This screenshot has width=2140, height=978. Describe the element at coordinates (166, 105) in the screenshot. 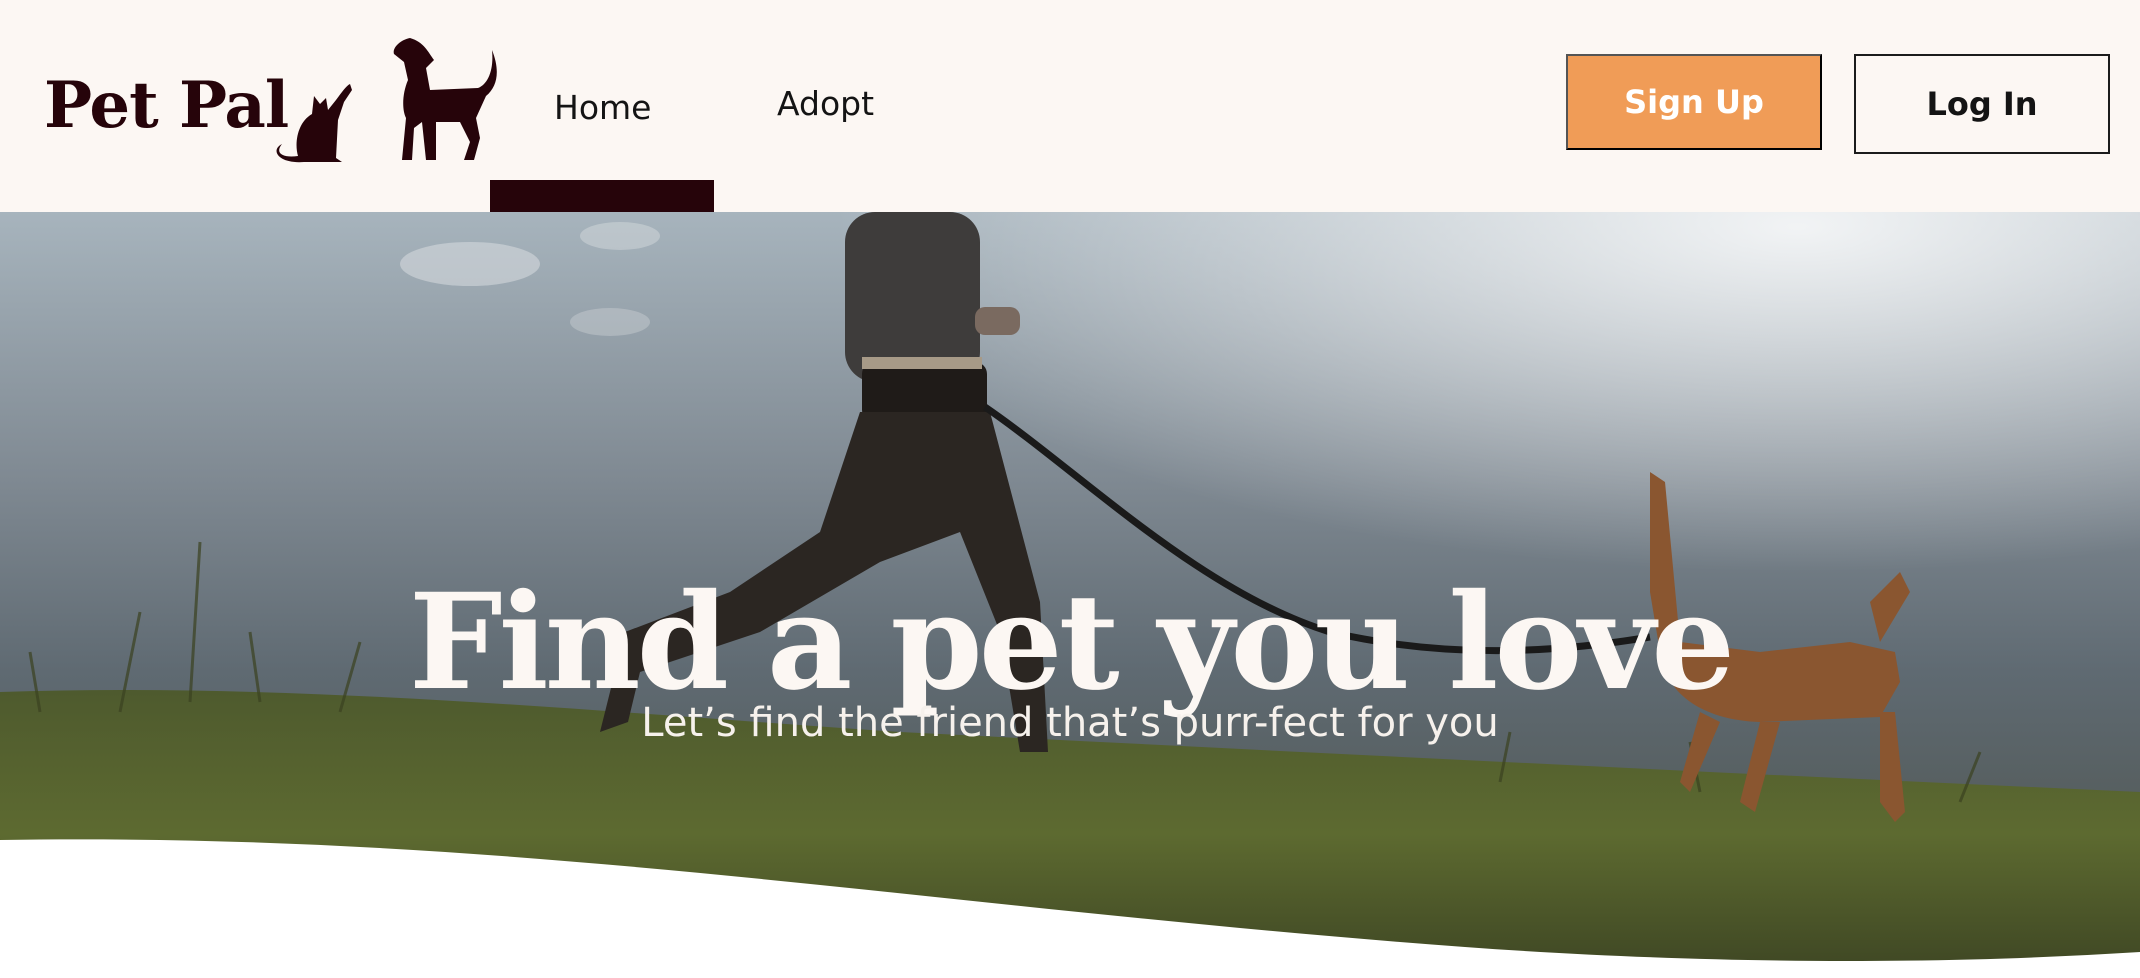

I see `brand-name: Pet Pal` at that location.